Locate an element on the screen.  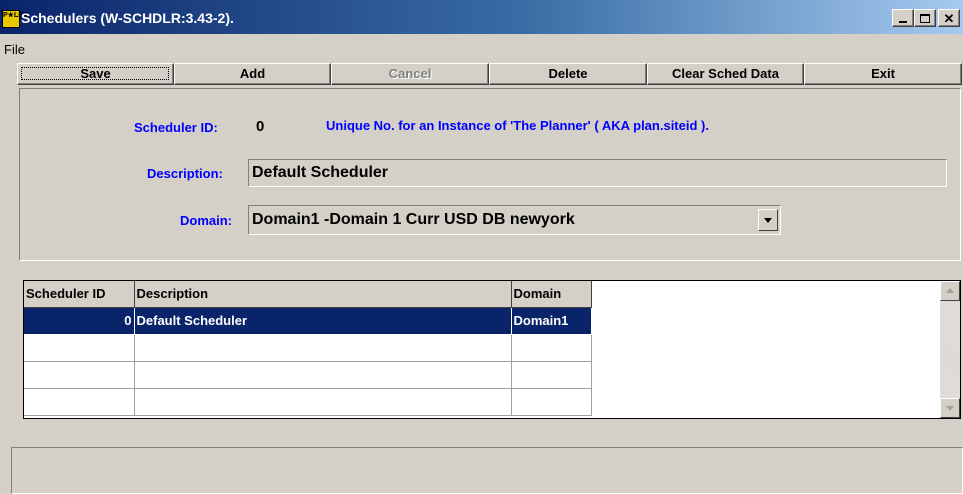
delete-button: Delete is located at coordinates (568, 74).